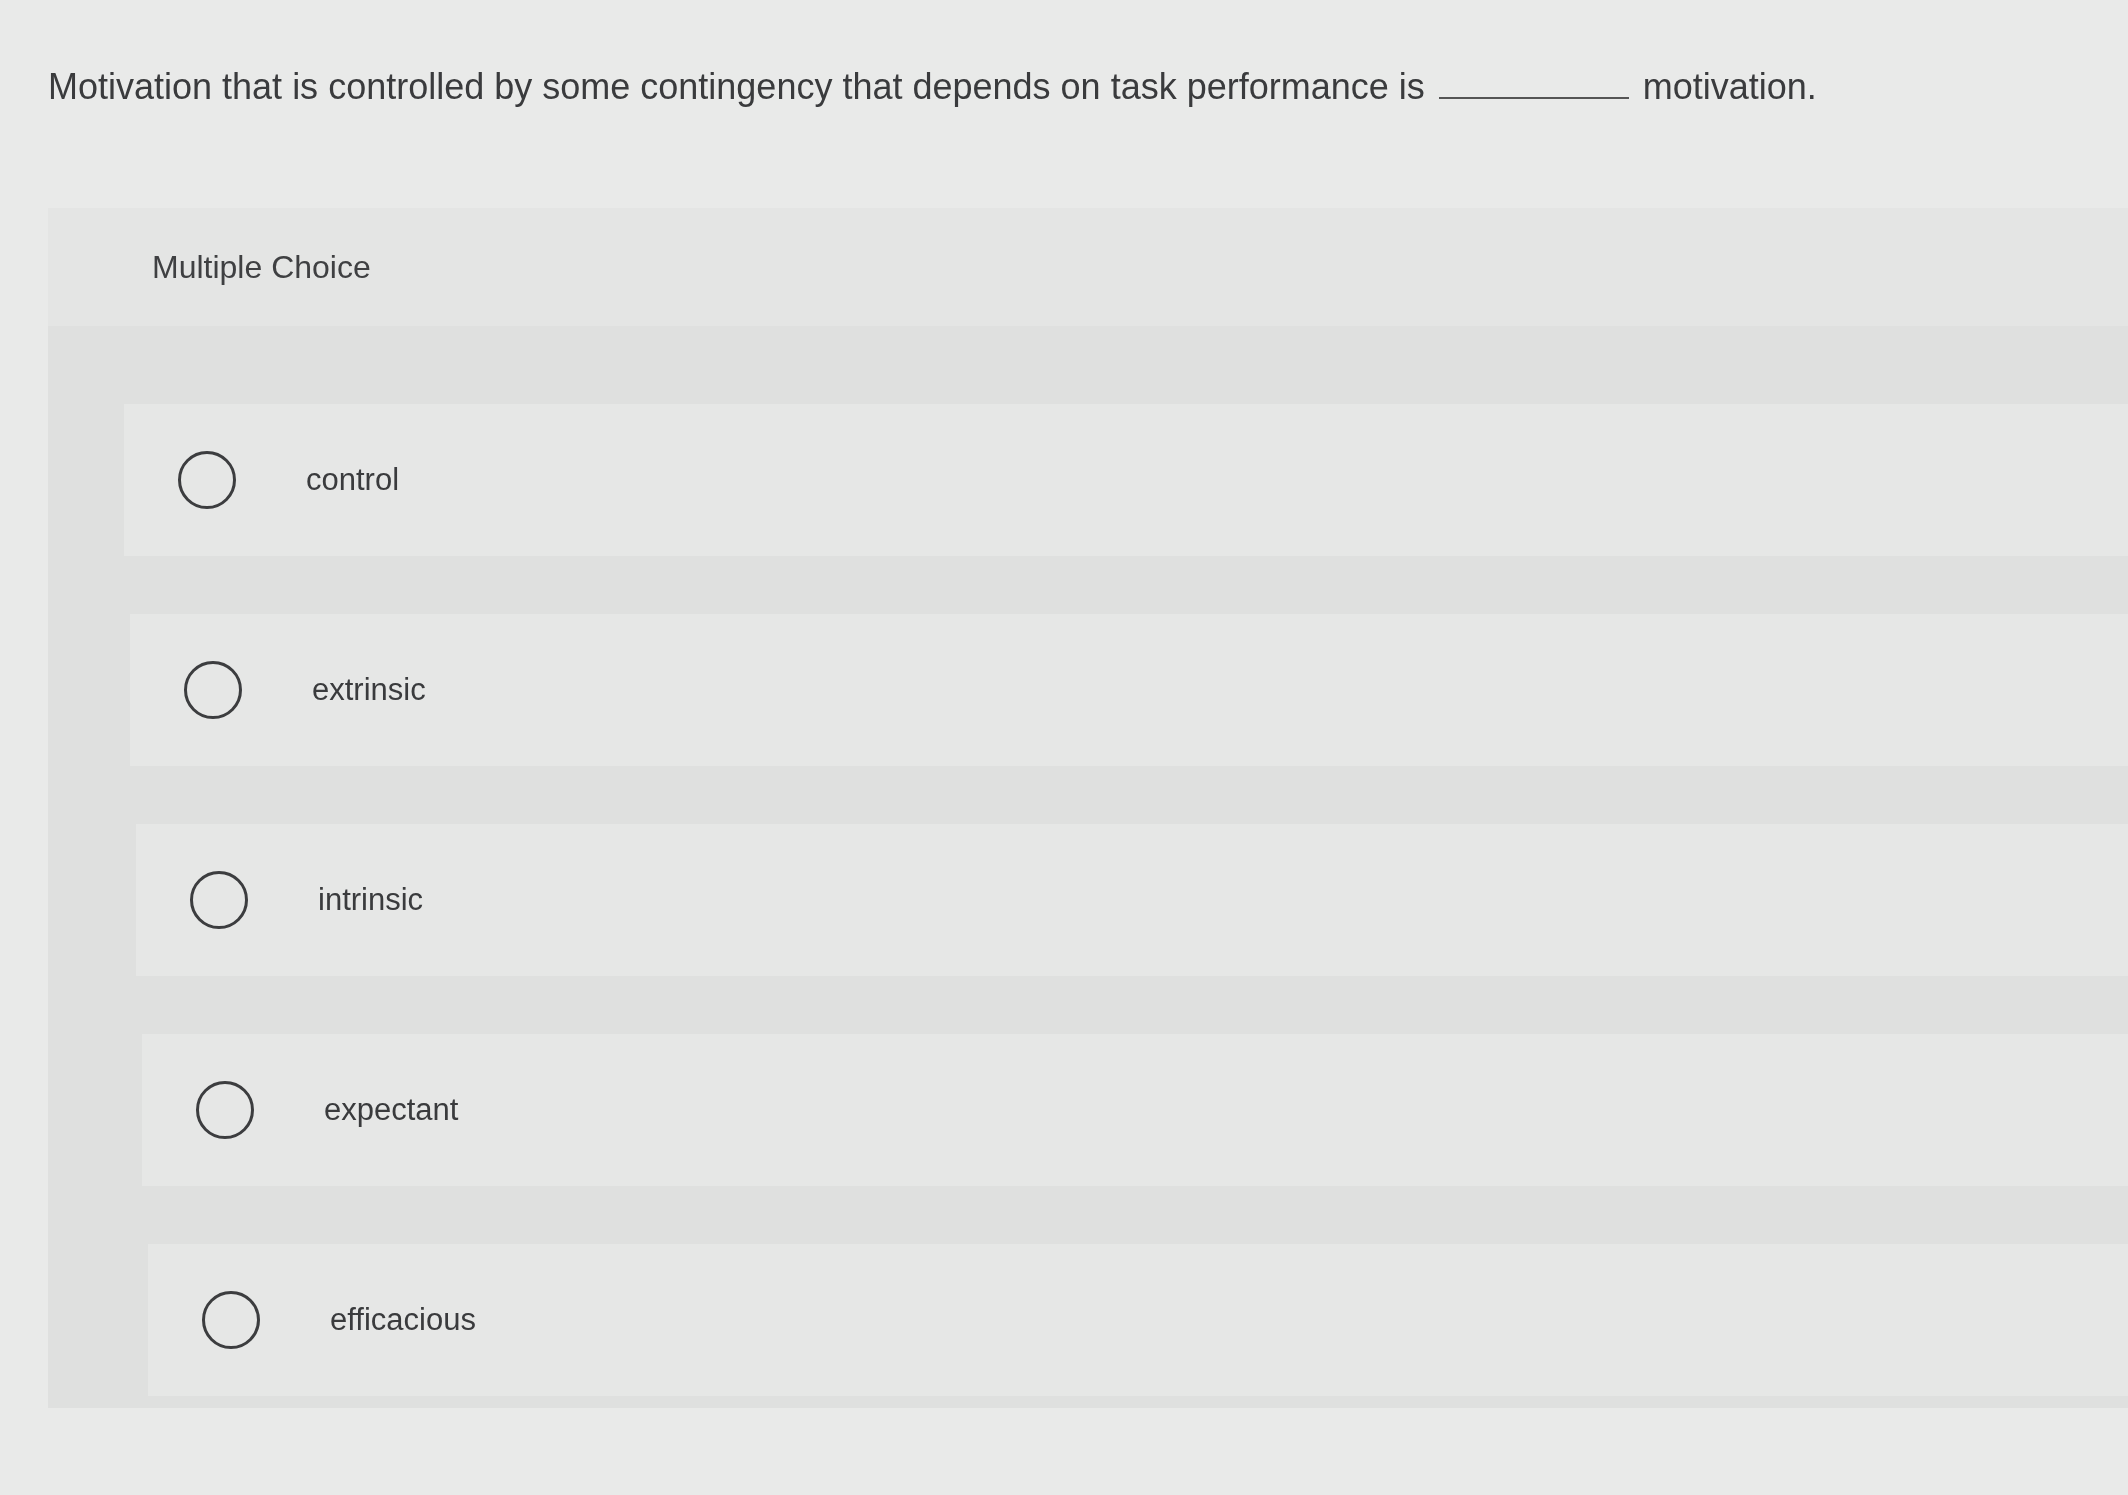  Describe the element at coordinates (1129, 690) in the screenshot. I see `answer-option: extrinsic` at that location.